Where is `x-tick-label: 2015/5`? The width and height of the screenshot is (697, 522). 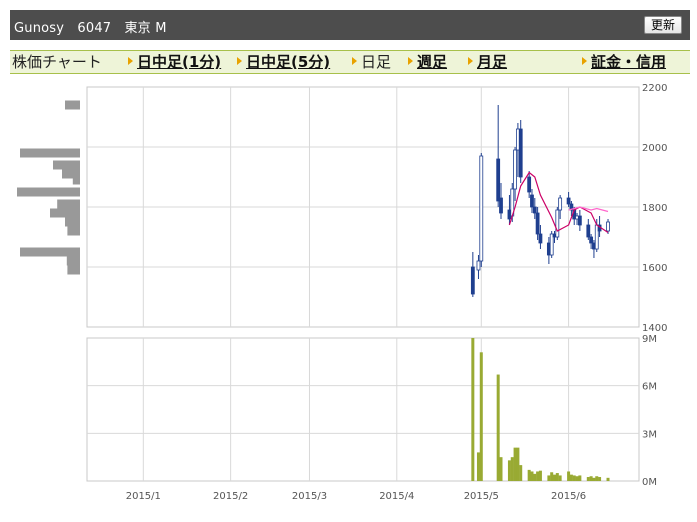
x-tick-label: 2015/5 is located at coordinates (481, 496).